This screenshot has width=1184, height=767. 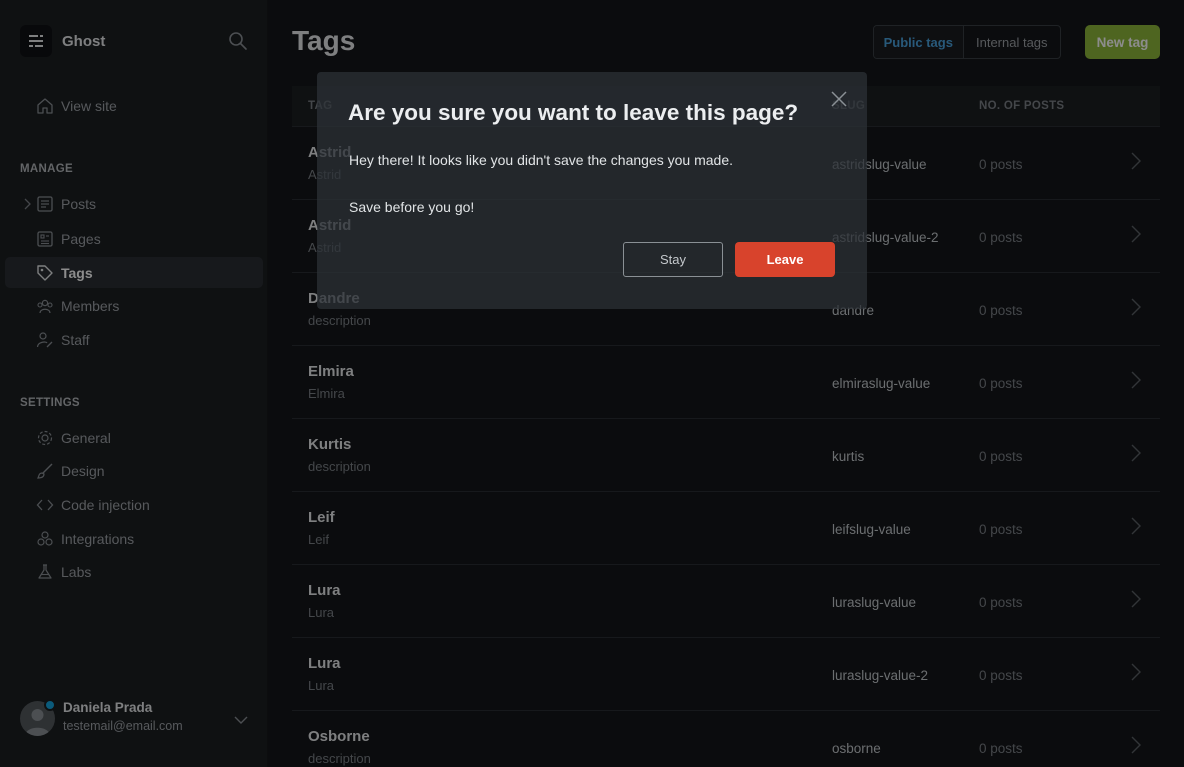 I want to click on modal-submessage: Save before you go!, so click(x=412, y=207).